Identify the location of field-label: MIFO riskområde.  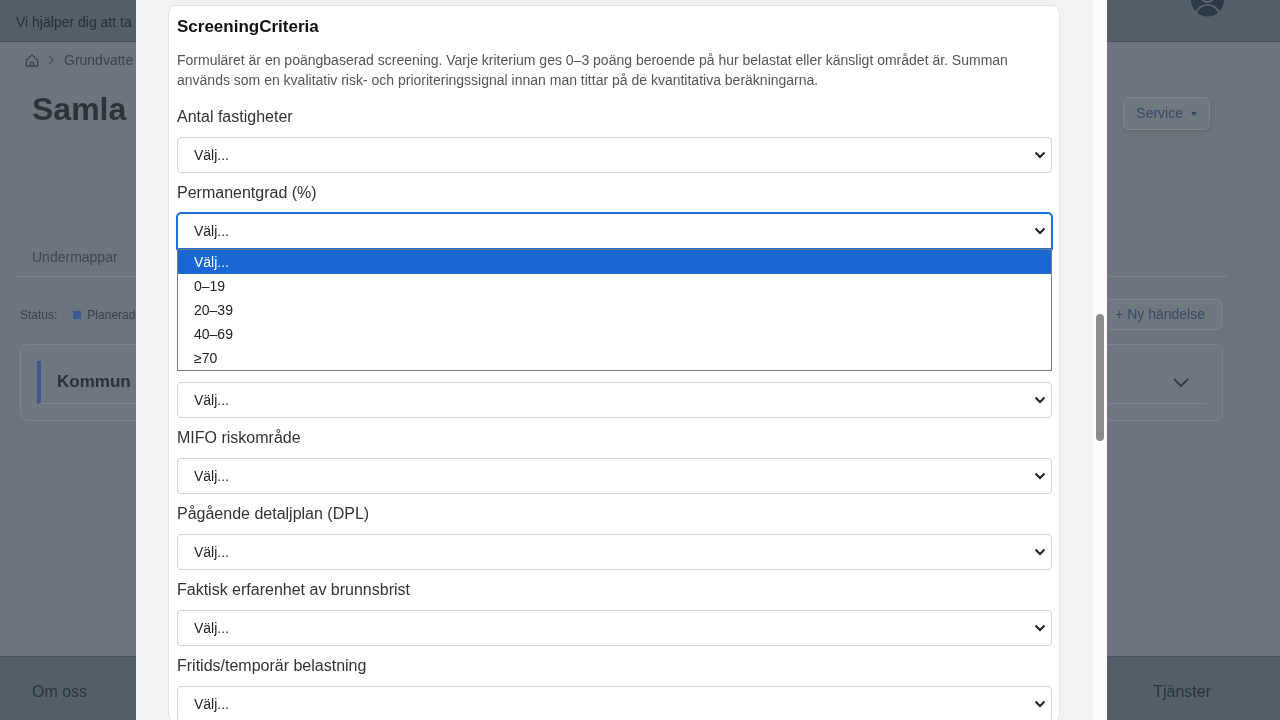
(239, 438).